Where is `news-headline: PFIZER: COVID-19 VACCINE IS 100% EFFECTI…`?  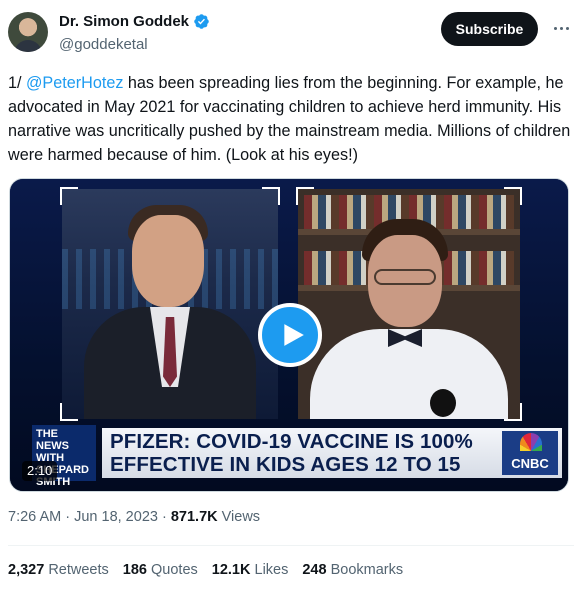 news-headline: PFIZER: COVID-19 VACCINE IS 100% EFFECTI… is located at coordinates (310, 453).